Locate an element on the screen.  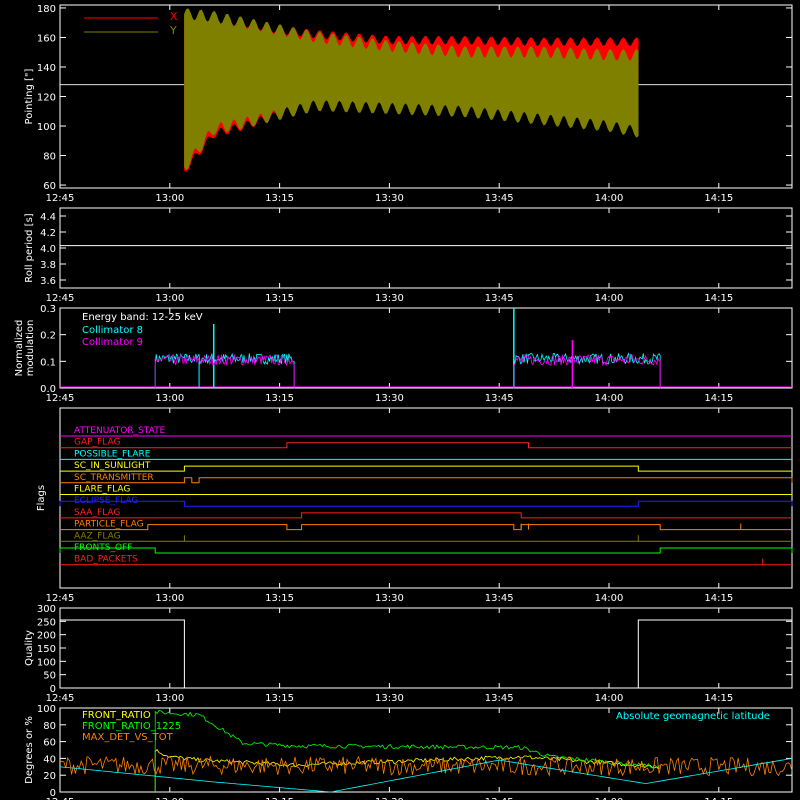
legend-label: FRONT_RATIO is located at coordinates (116, 715).